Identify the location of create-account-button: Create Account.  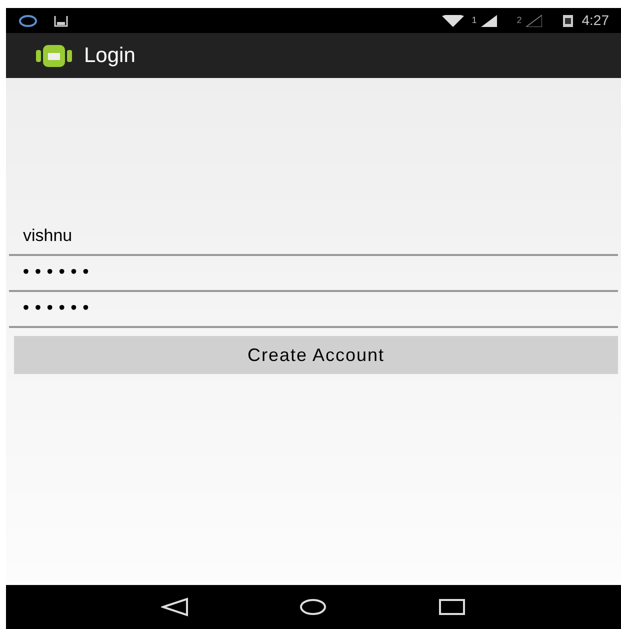
(316, 355).